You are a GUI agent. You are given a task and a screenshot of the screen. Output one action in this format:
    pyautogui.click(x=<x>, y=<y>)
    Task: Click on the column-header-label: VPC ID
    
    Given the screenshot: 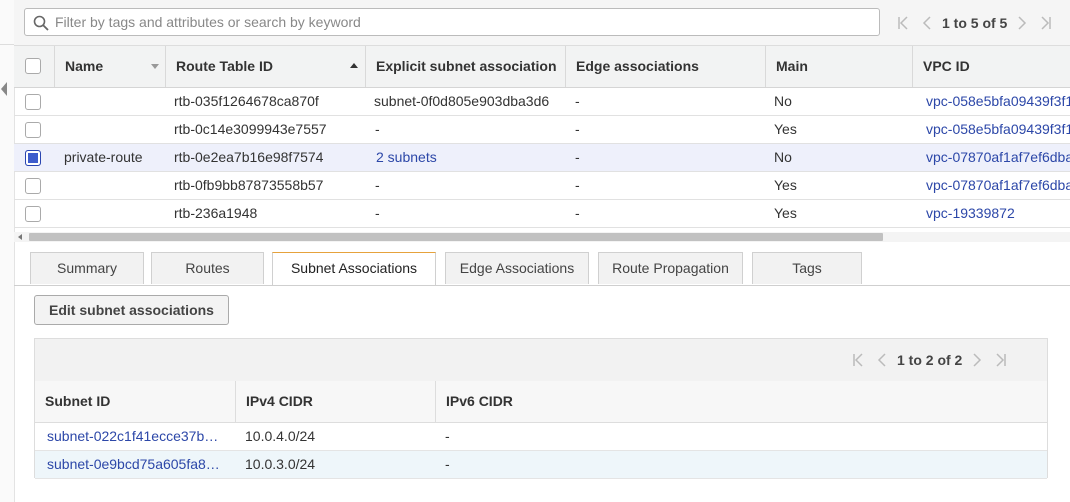 What is the action you would take?
    pyautogui.click(x=946, y=66)
    